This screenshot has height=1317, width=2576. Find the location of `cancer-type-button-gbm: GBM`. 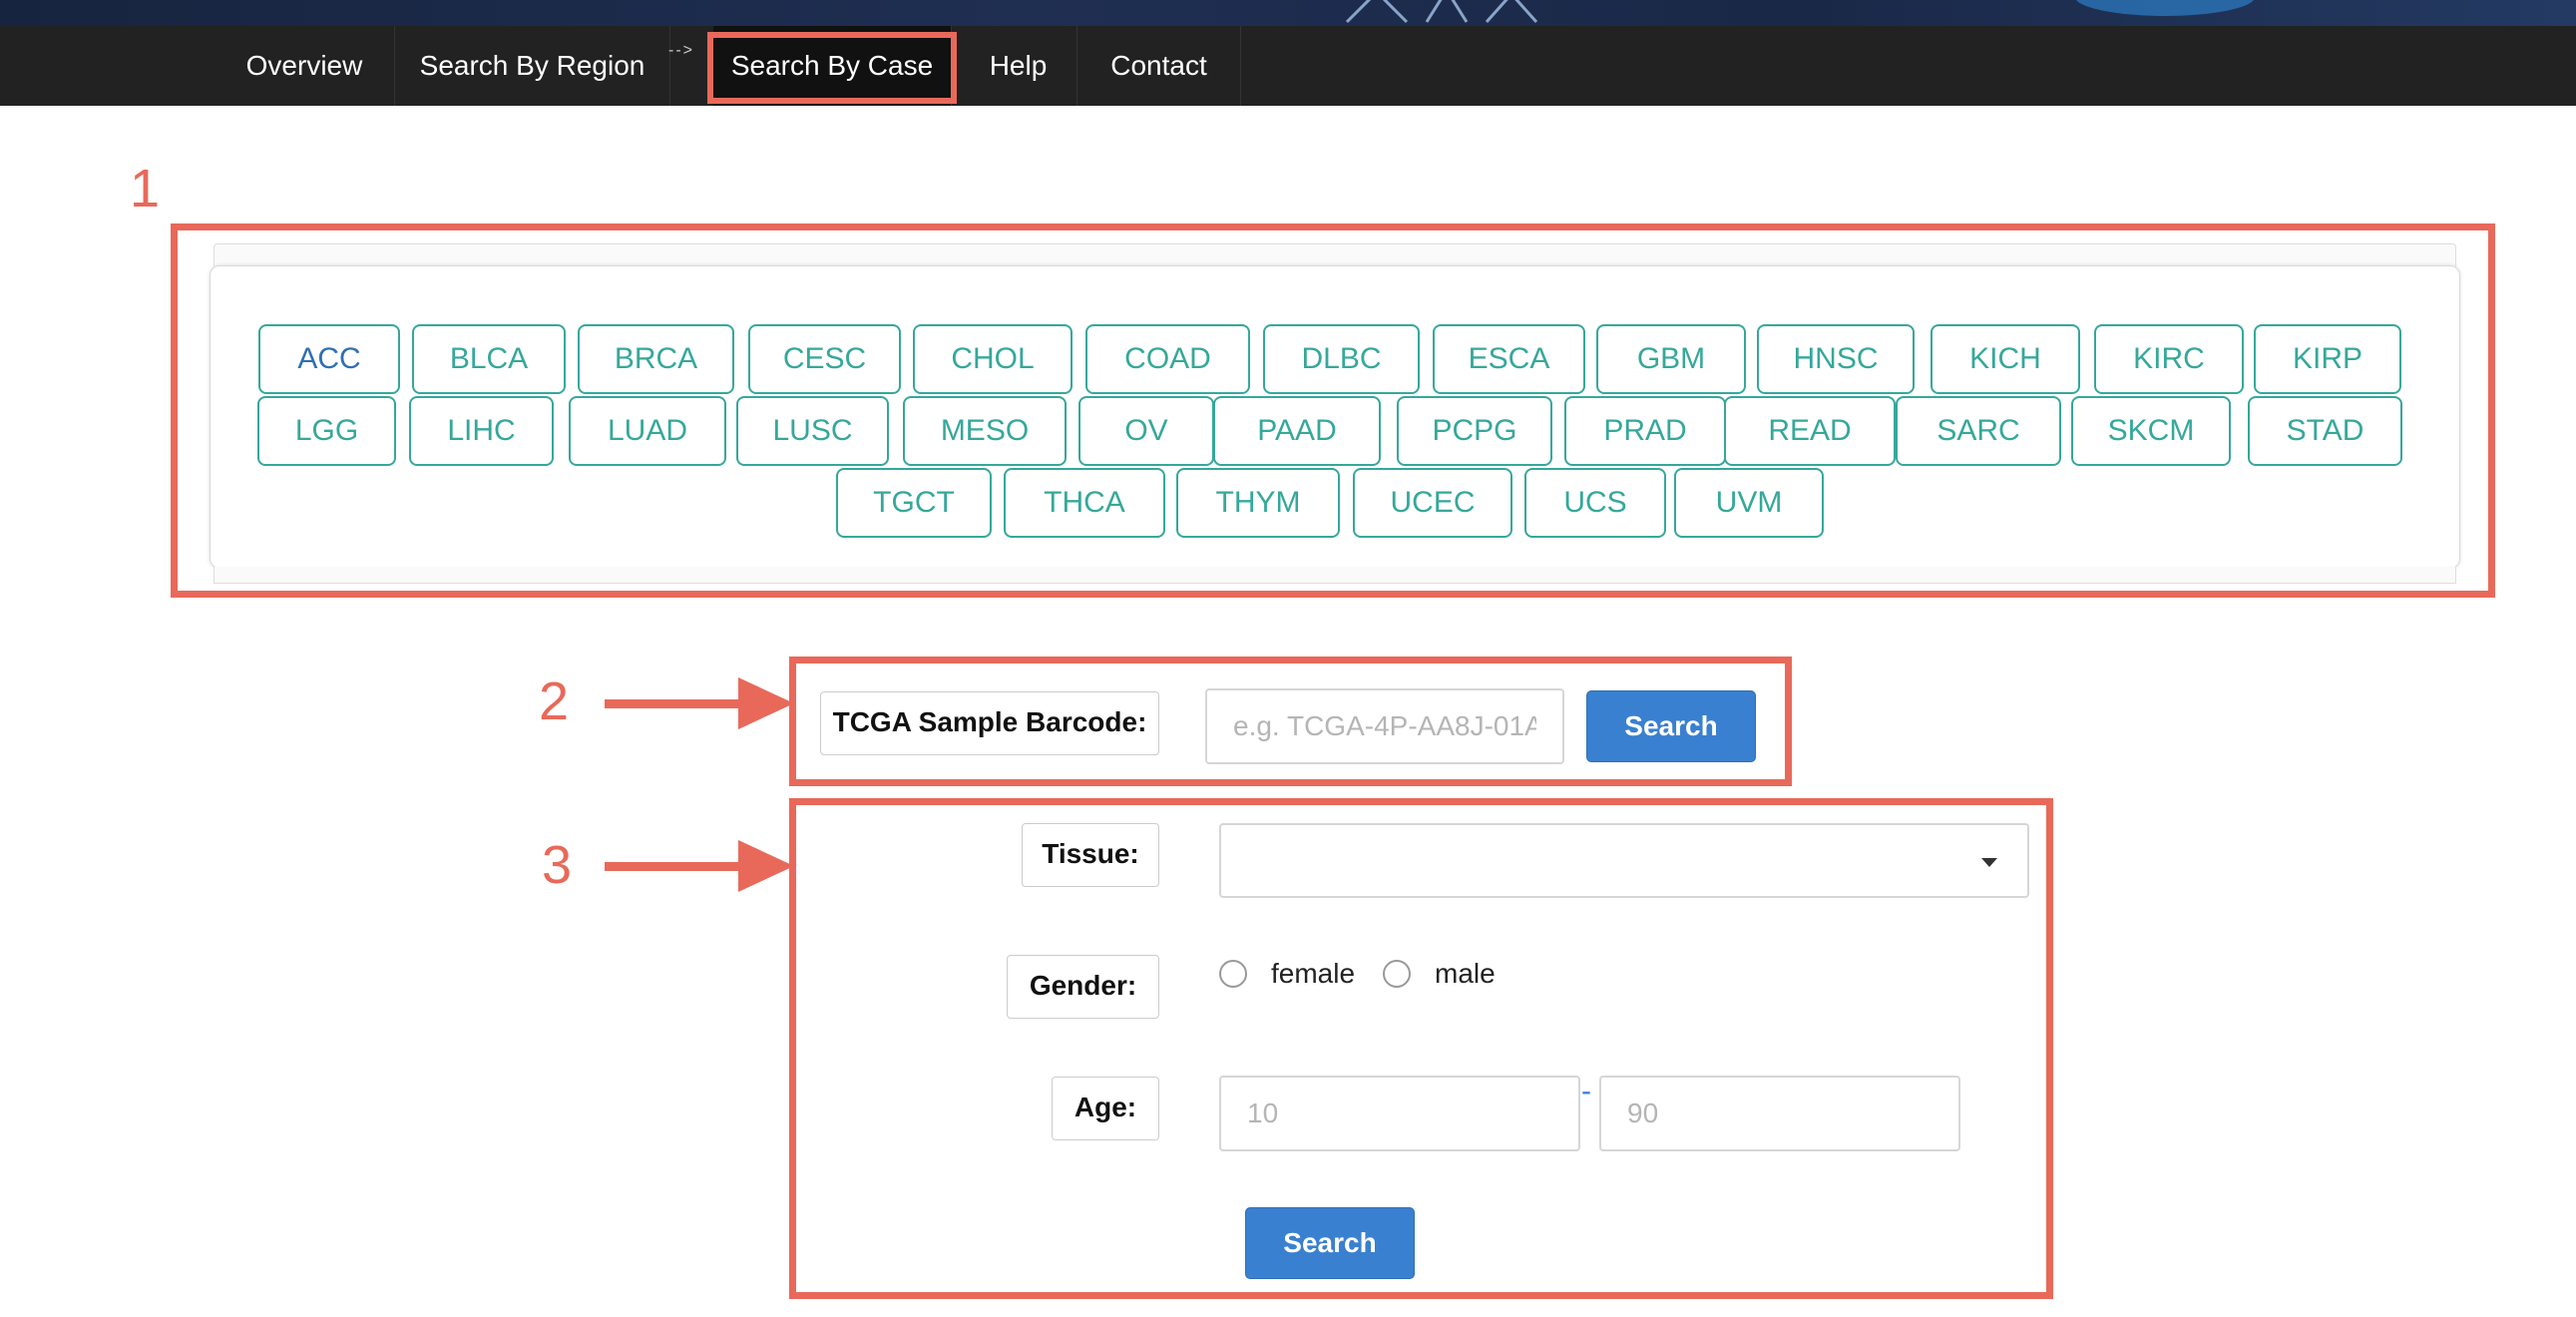

cancer-type-button-gbm: GBM is located at coordinates (1671, 359).